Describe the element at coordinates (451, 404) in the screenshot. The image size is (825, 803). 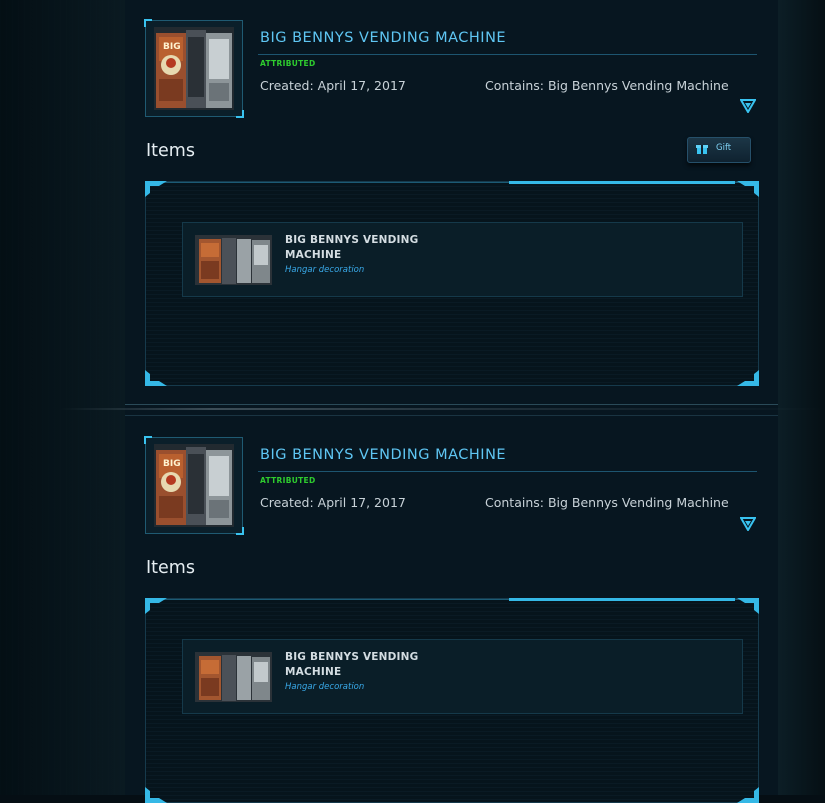
I see `pledge-separator` at that location.